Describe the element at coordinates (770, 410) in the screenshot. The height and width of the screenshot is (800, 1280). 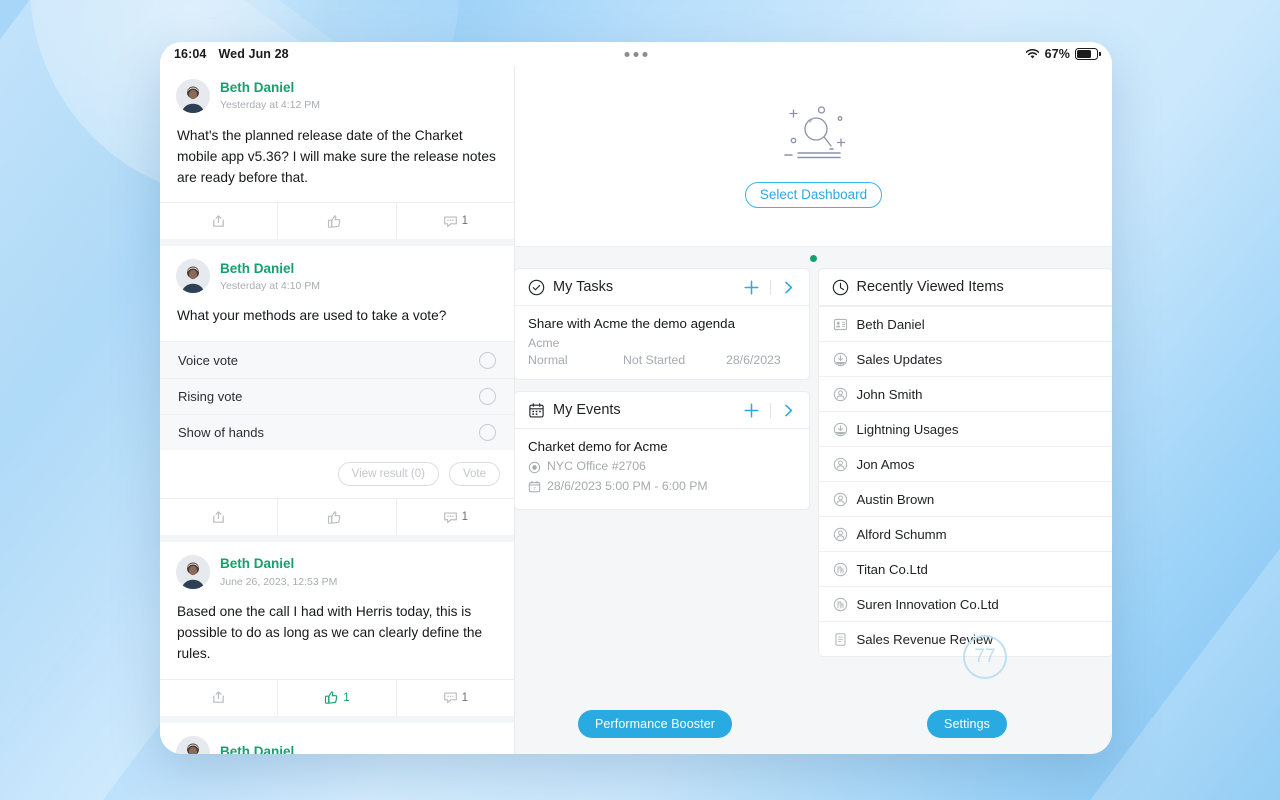
I see `divider` at that location.